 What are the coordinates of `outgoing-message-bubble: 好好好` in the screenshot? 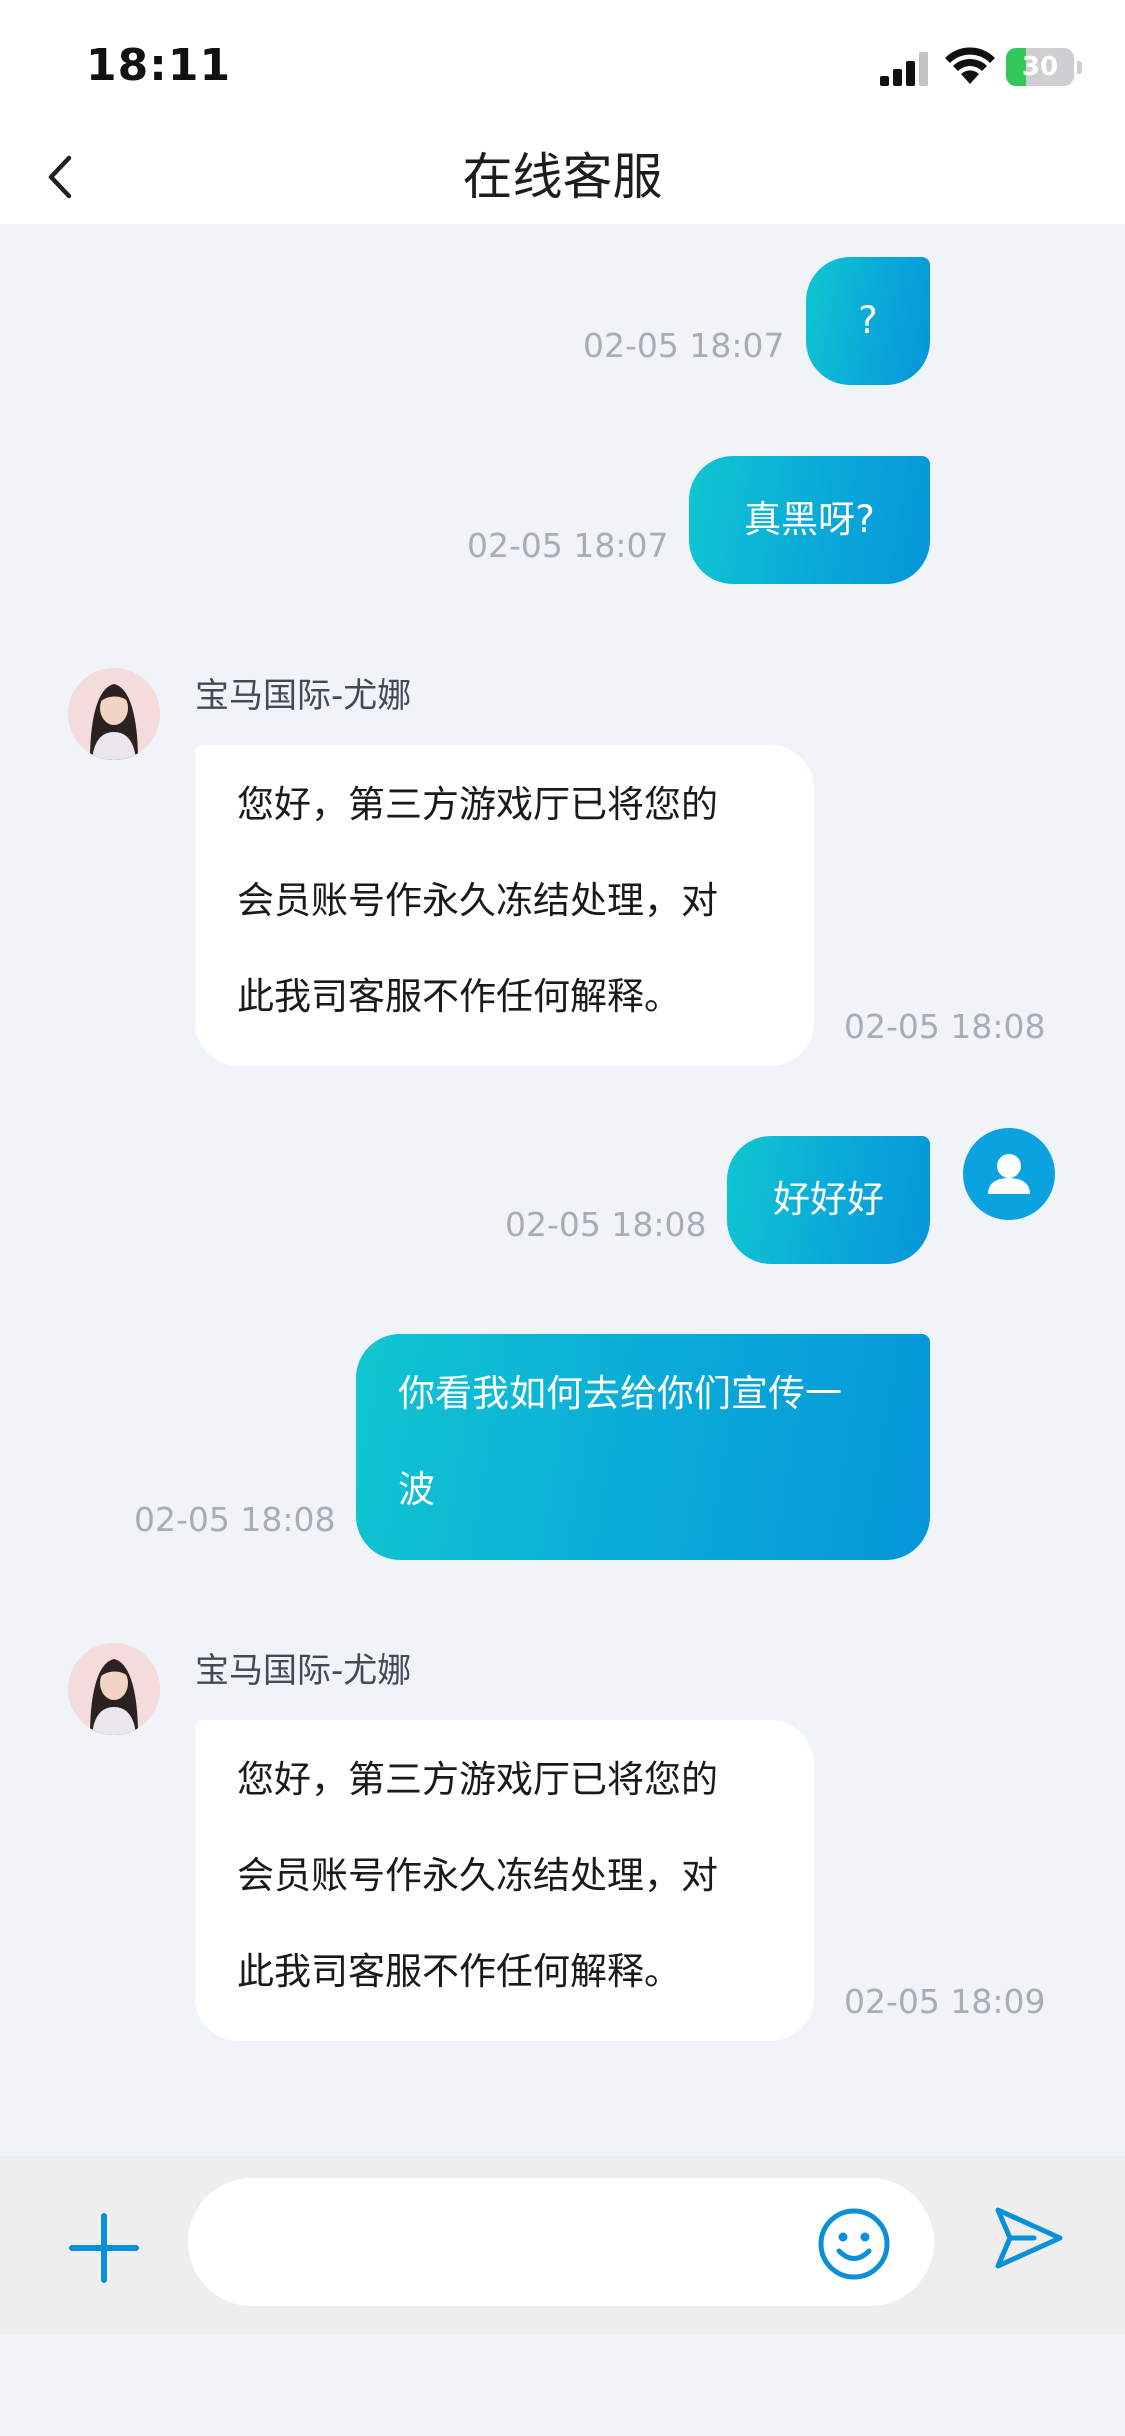 It's located at (828, 1200).